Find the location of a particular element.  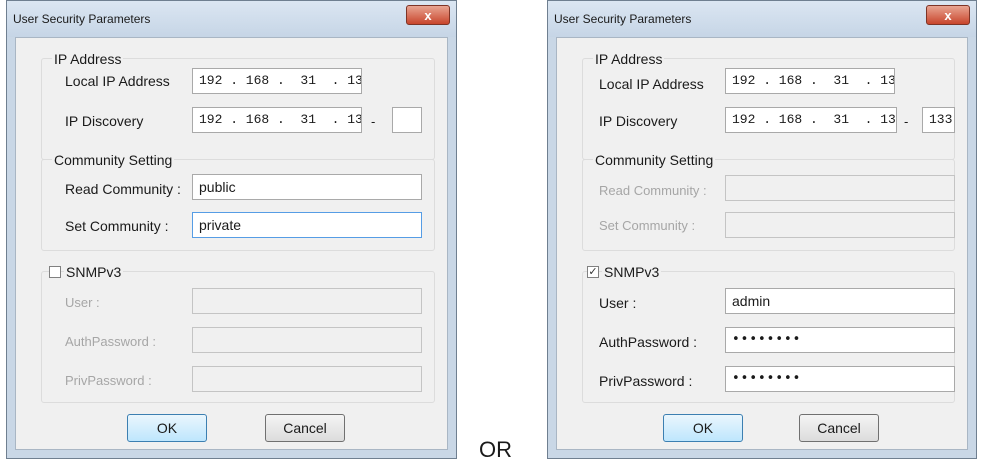

priv-password-field: •••••••• is located at coordinates (840, 379).